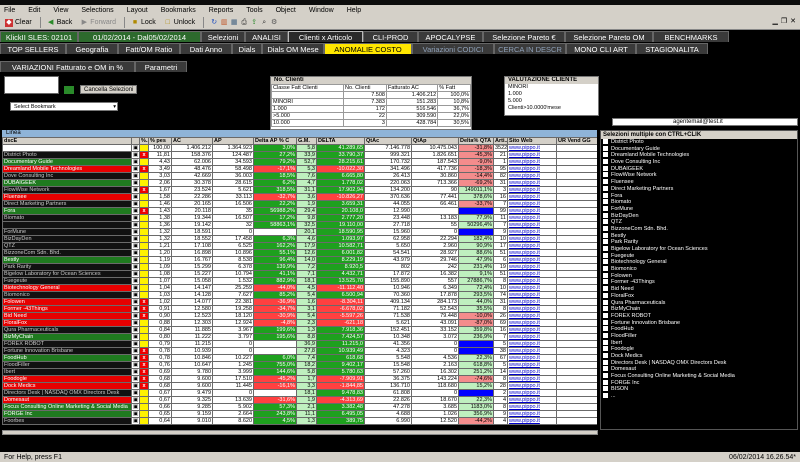 The height and width of the screenshot is (462, 800). What do you see at coordinates (137, 10) in the screenshot?
I see `menu-layout: Layout` at bounding box center [137, 10].